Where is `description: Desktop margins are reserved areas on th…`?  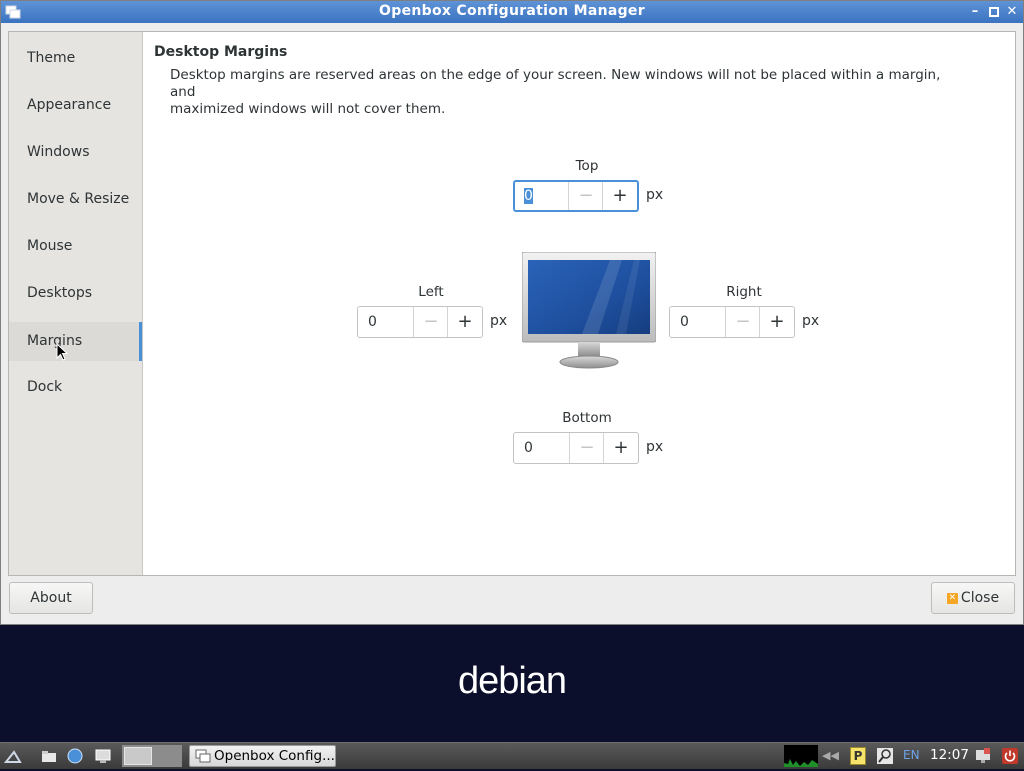 description: Desktop margins are reserved areas on th… is located at coordinates (570, 92).